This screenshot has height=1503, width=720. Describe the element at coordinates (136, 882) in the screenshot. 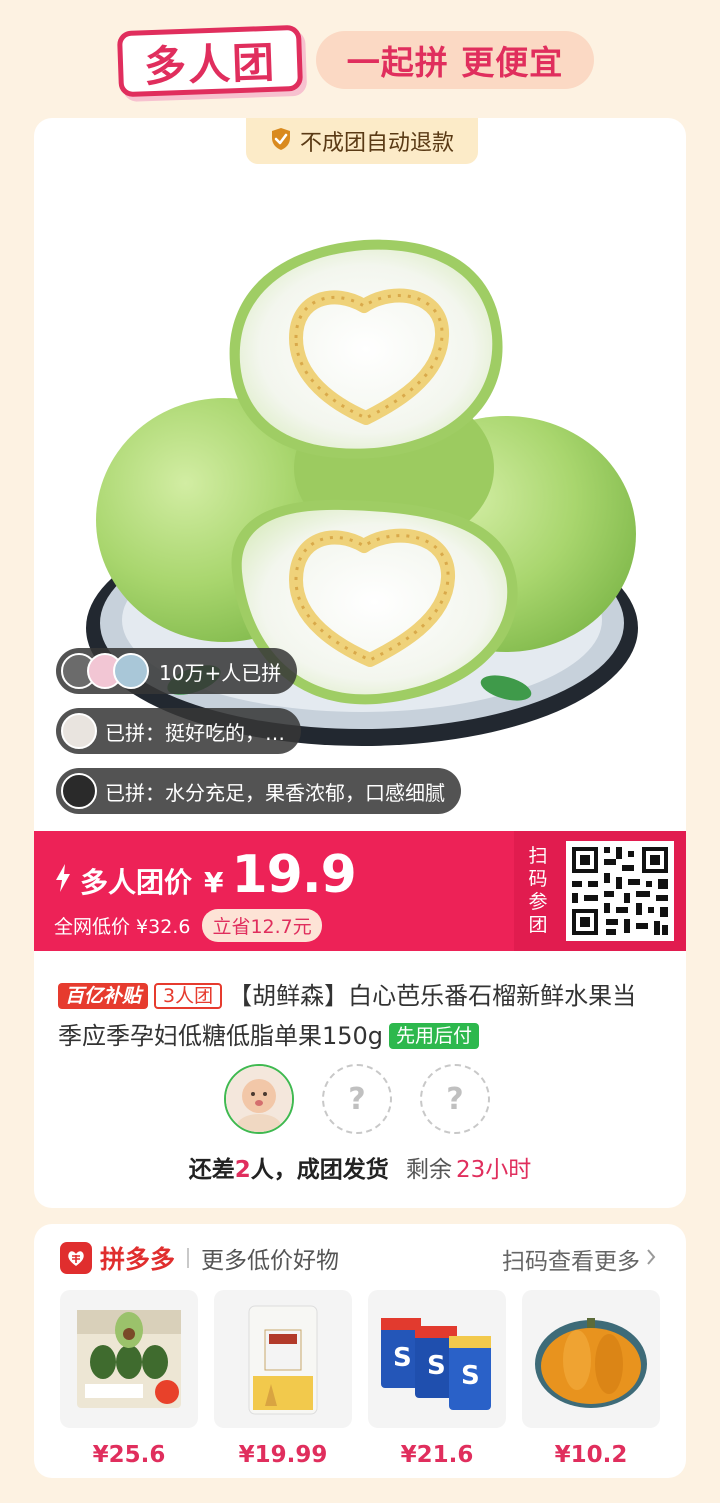

I see `group-price-label: 多人团价` at that location.